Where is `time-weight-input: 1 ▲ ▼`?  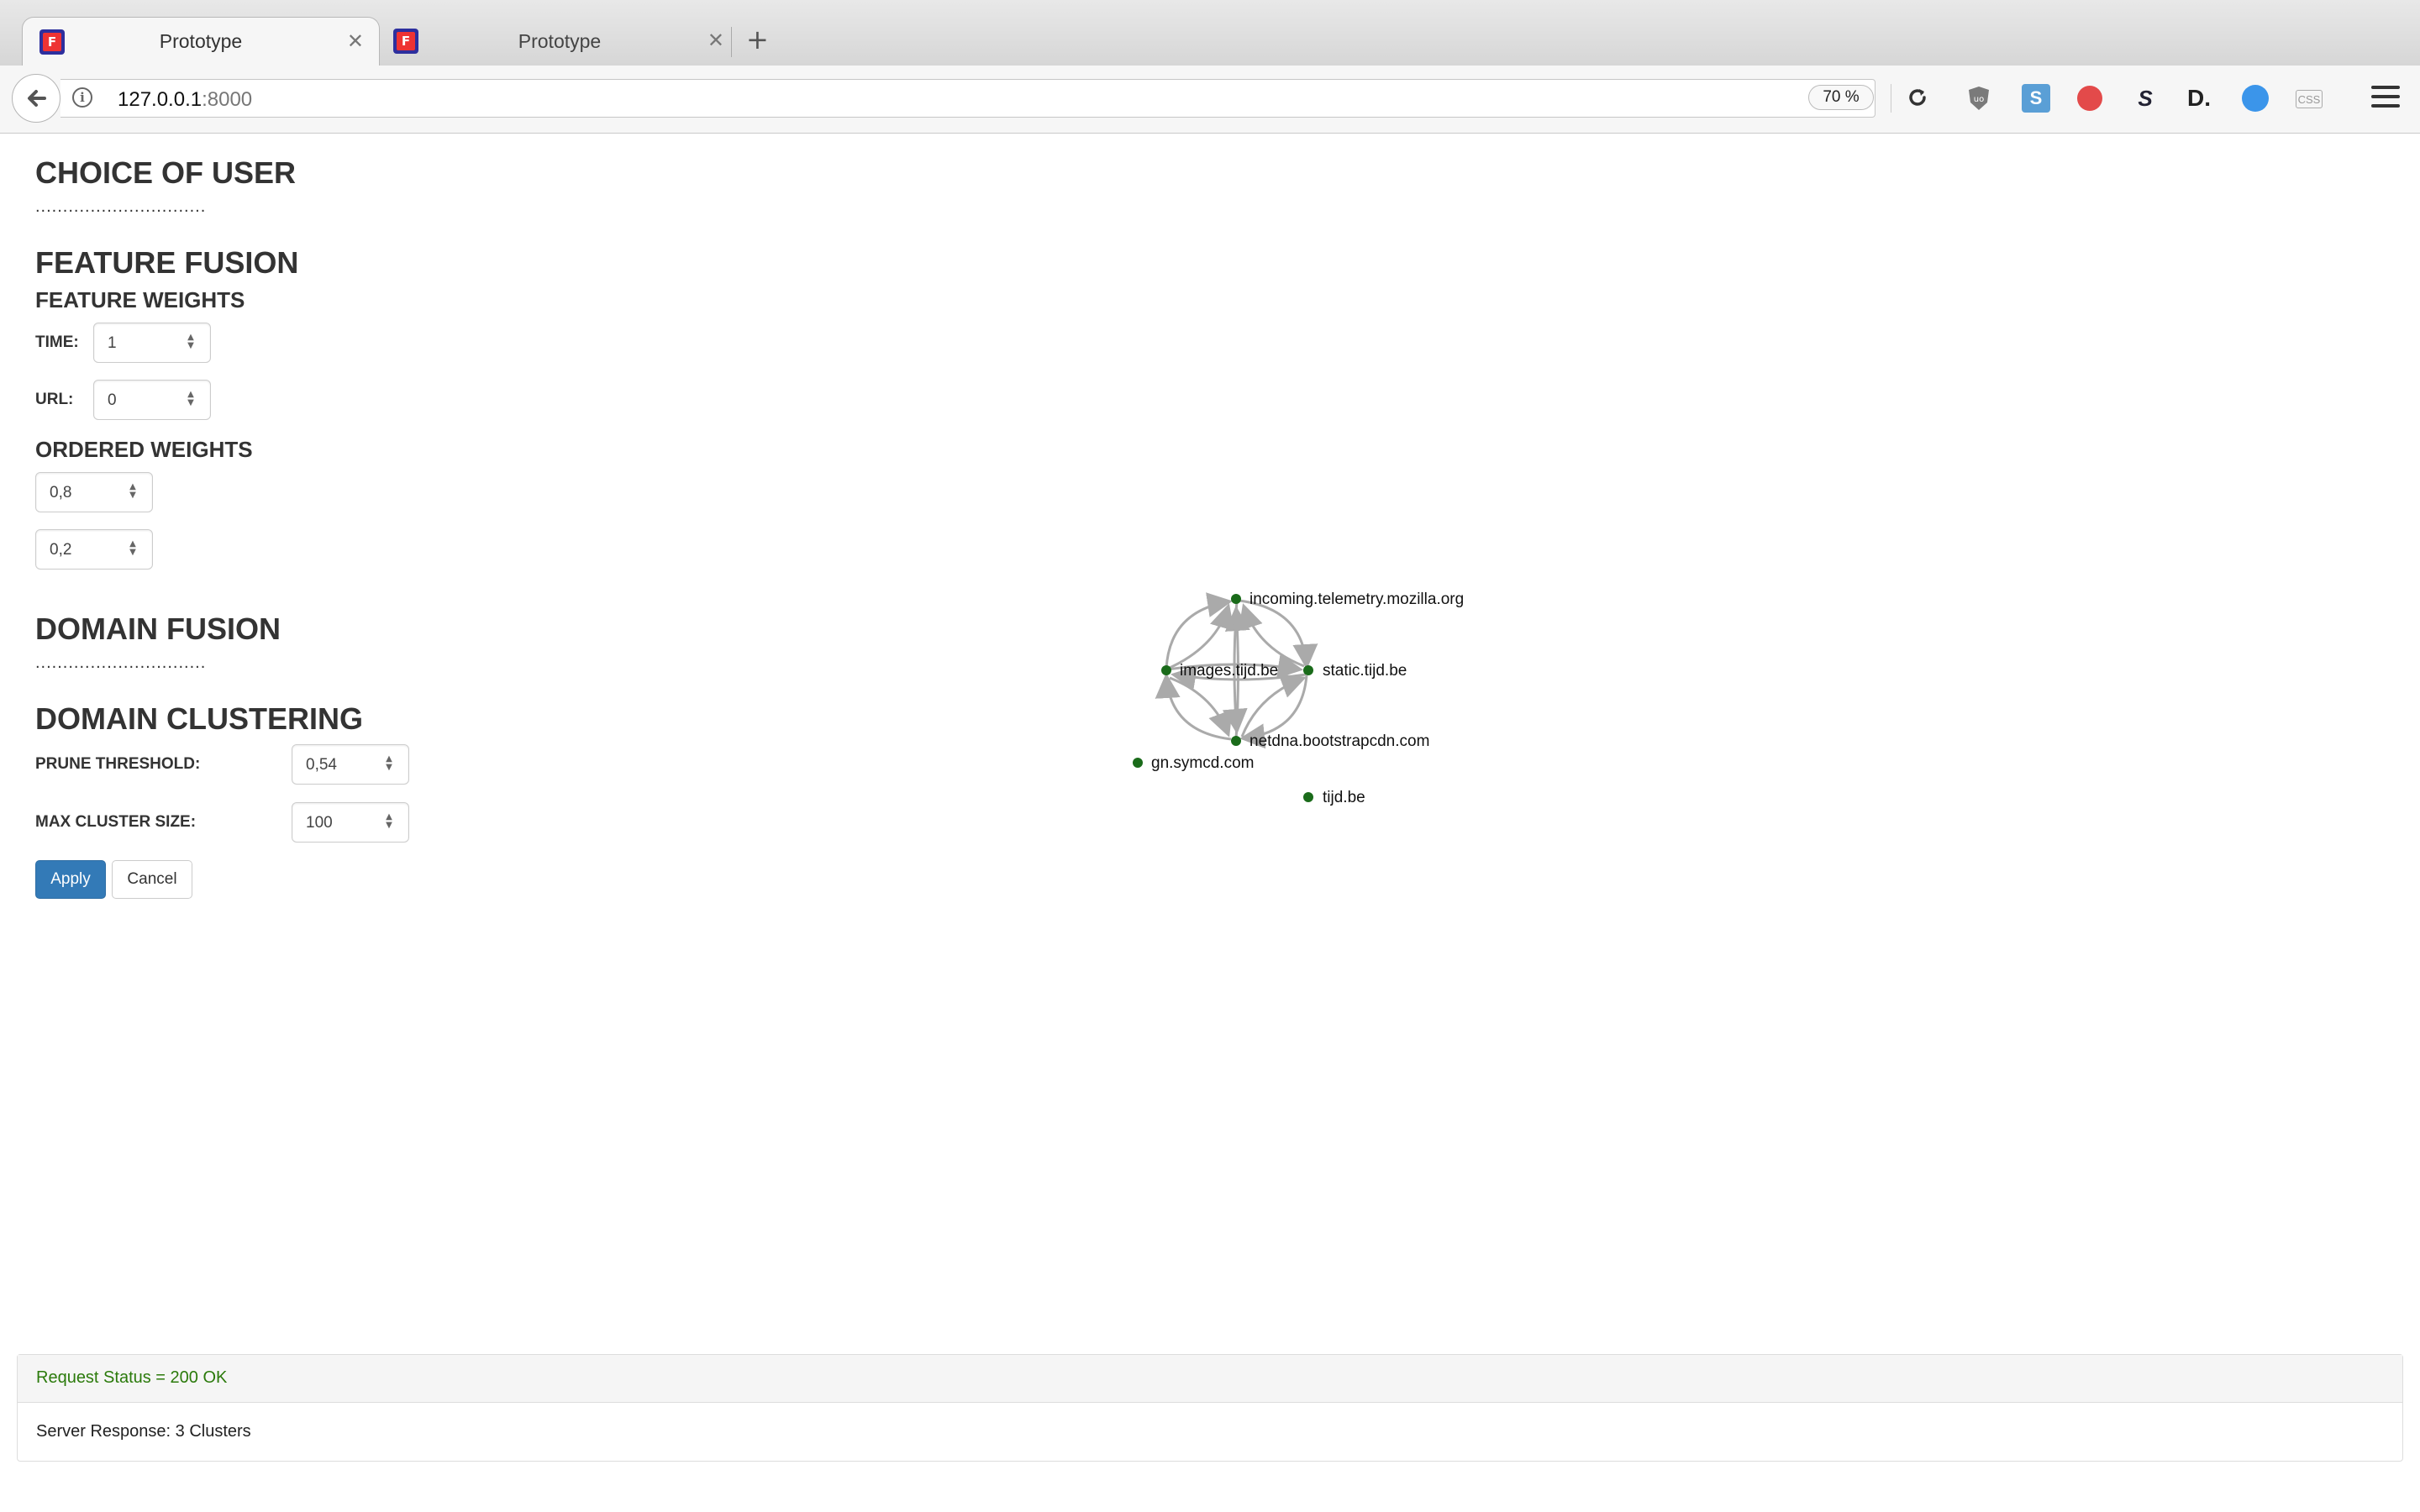 time-weight-input: 1 ▲ ▼ is located at coordinates (152, 343).